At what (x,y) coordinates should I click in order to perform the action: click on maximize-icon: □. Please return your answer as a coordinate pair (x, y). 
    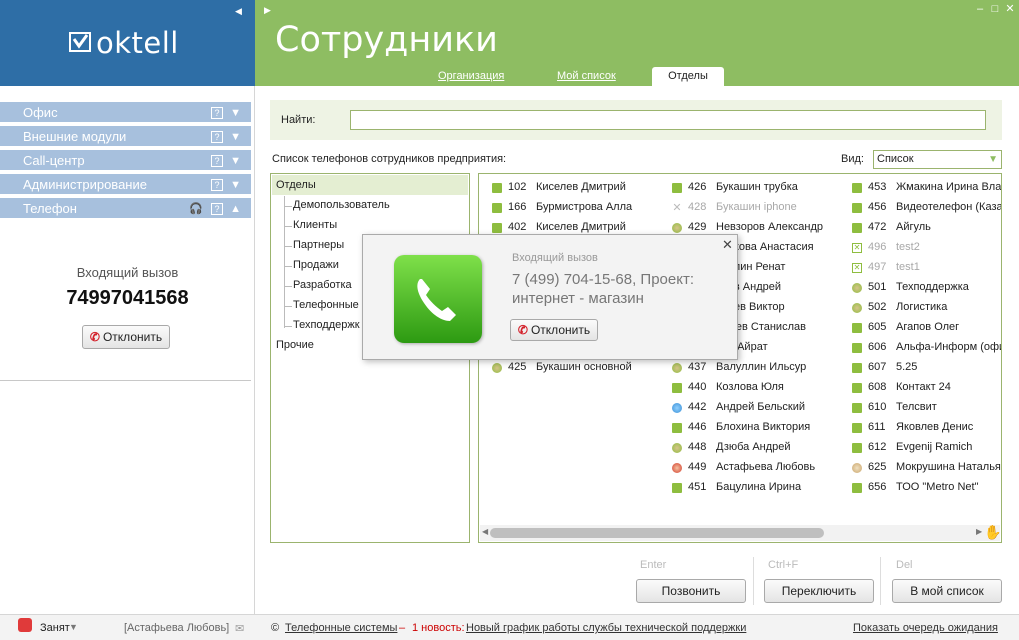
    Looking at the image, I should click on (995, 9).